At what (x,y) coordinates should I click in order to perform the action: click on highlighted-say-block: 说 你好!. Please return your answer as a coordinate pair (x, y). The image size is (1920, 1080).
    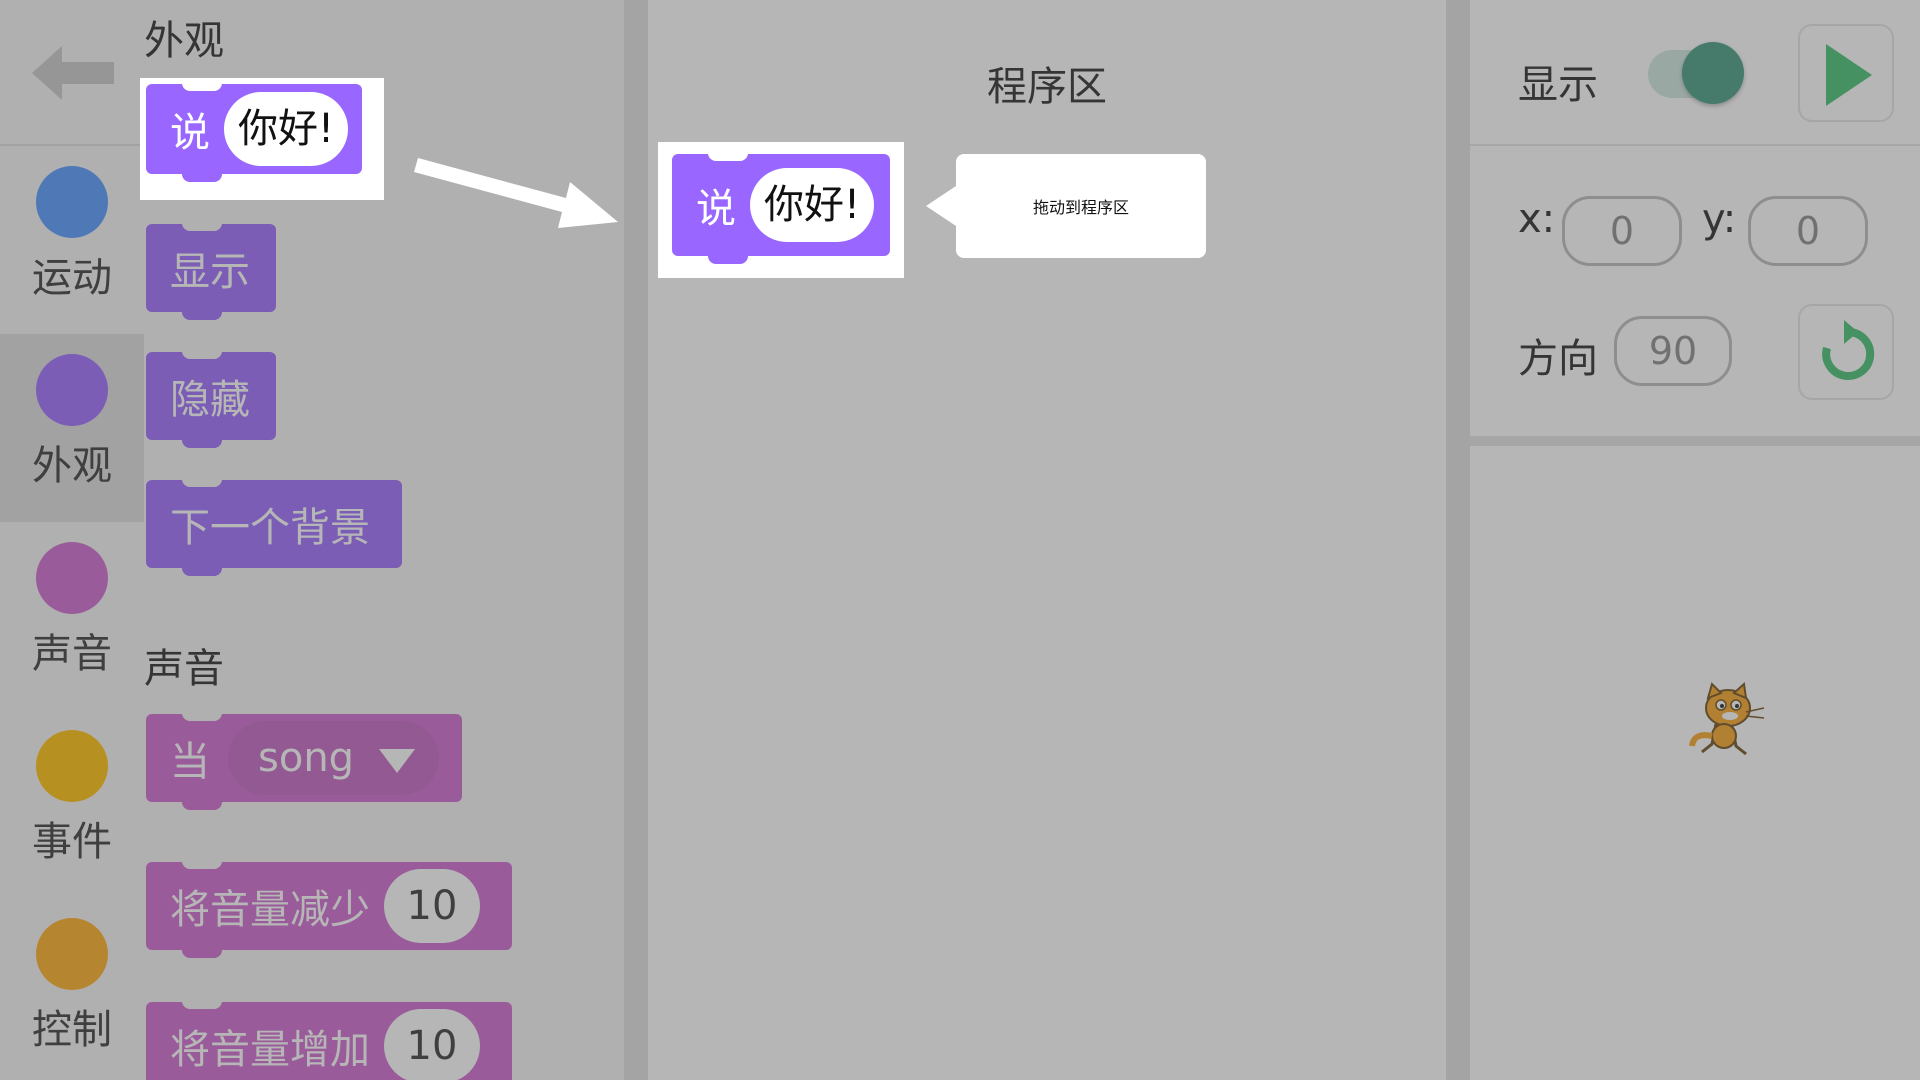
    Looking at the image, I should click on (254, 132).